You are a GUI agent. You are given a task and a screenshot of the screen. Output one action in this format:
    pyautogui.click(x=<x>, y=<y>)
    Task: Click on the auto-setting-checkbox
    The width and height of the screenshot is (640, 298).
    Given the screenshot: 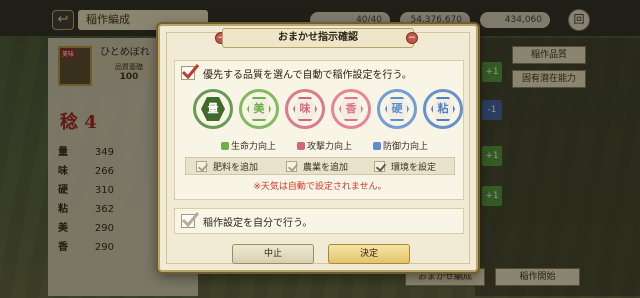 What is the action you would take?
    pyautogui.click(x=190, y=72)
    